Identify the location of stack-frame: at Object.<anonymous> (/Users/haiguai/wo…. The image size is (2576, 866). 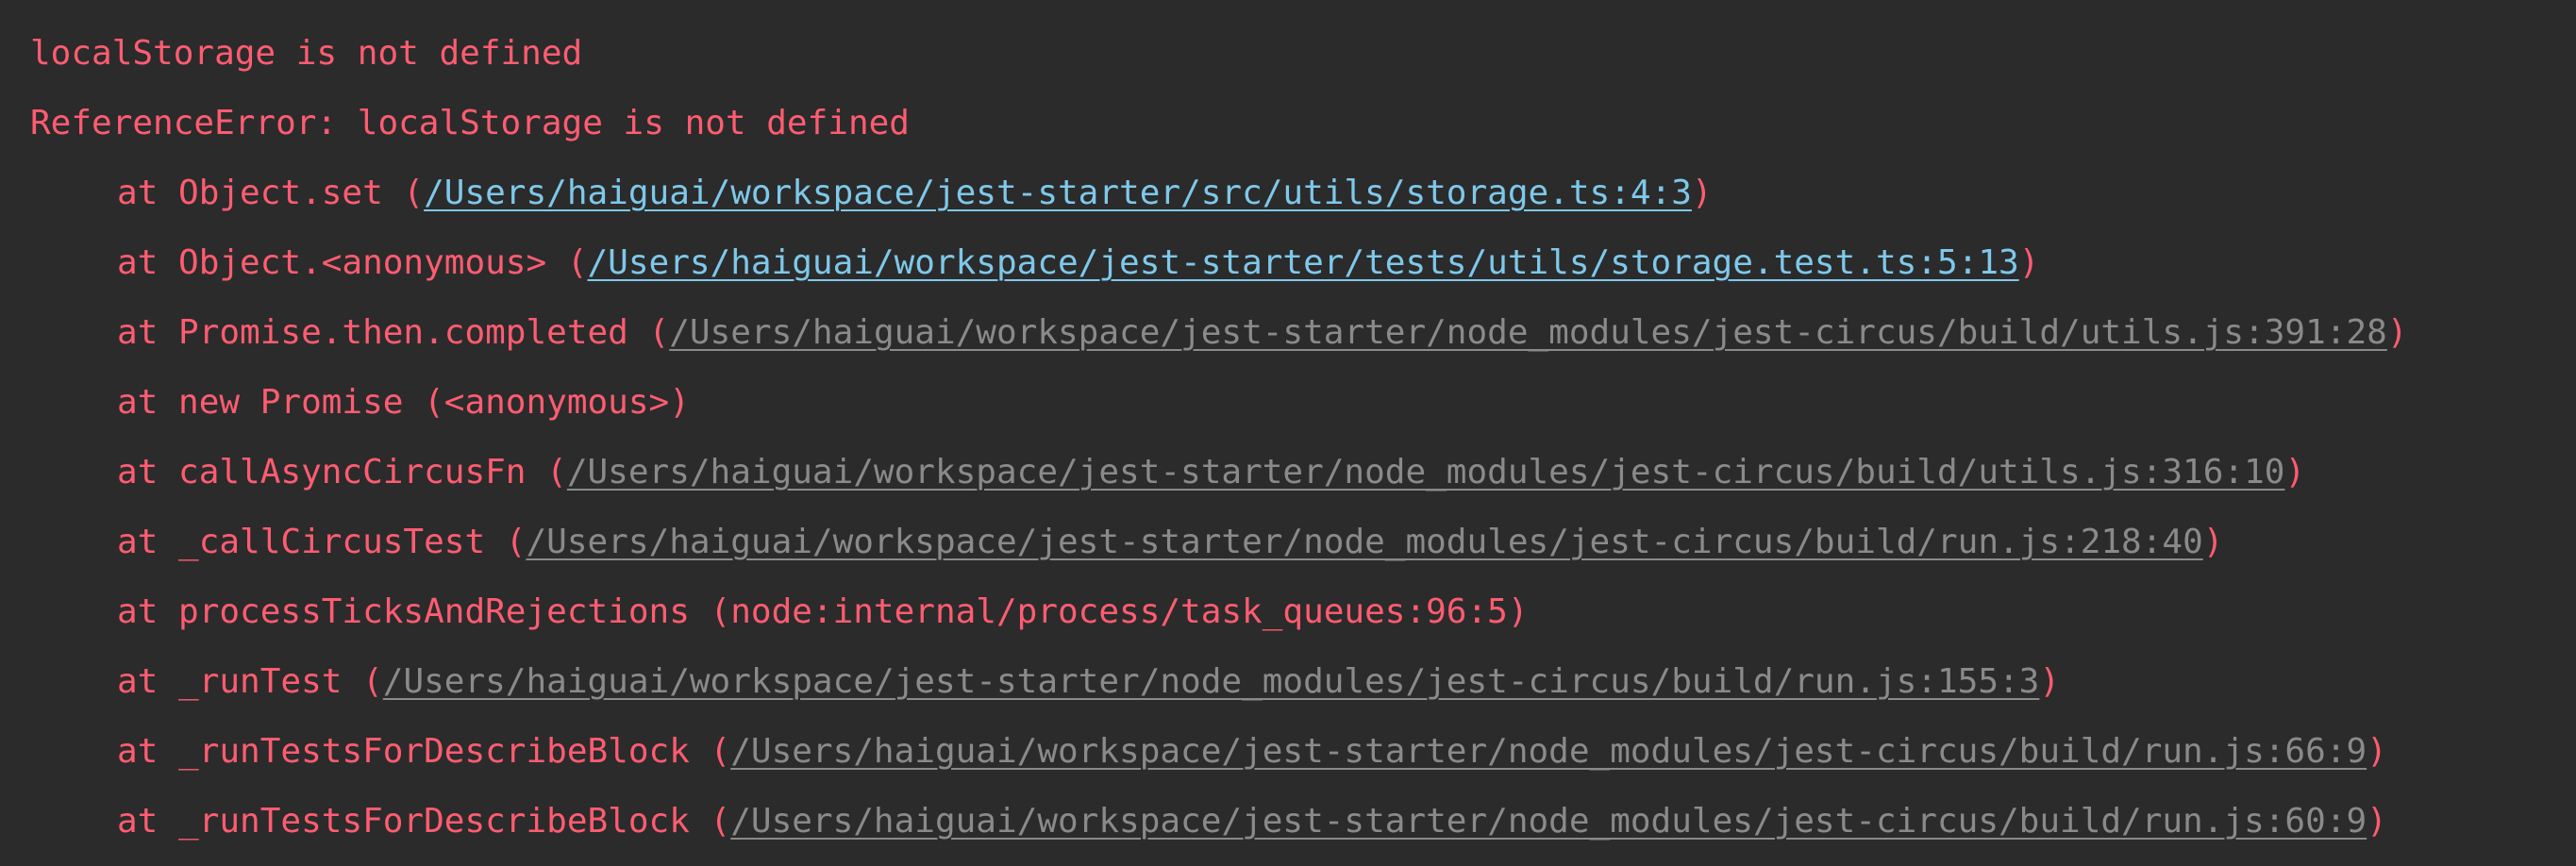
(1078, 264).